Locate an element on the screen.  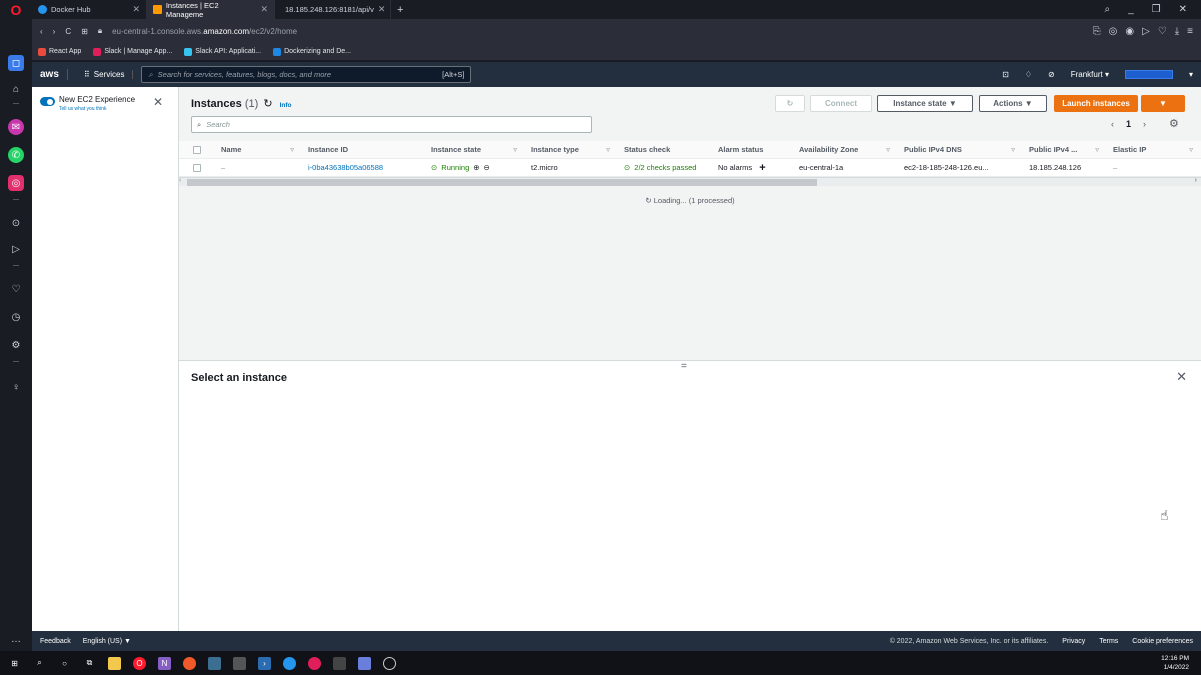
region-selector: Frankfurt ▾ is located at coordinates (1090, 74).